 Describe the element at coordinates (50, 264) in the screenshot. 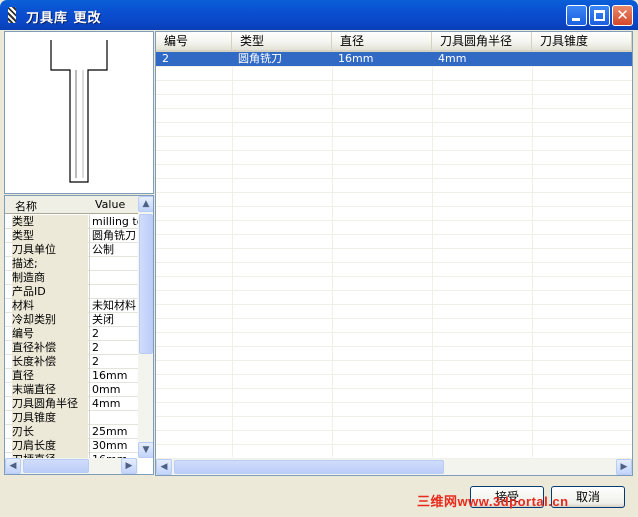

I see `property-name: 描述;` at that location.